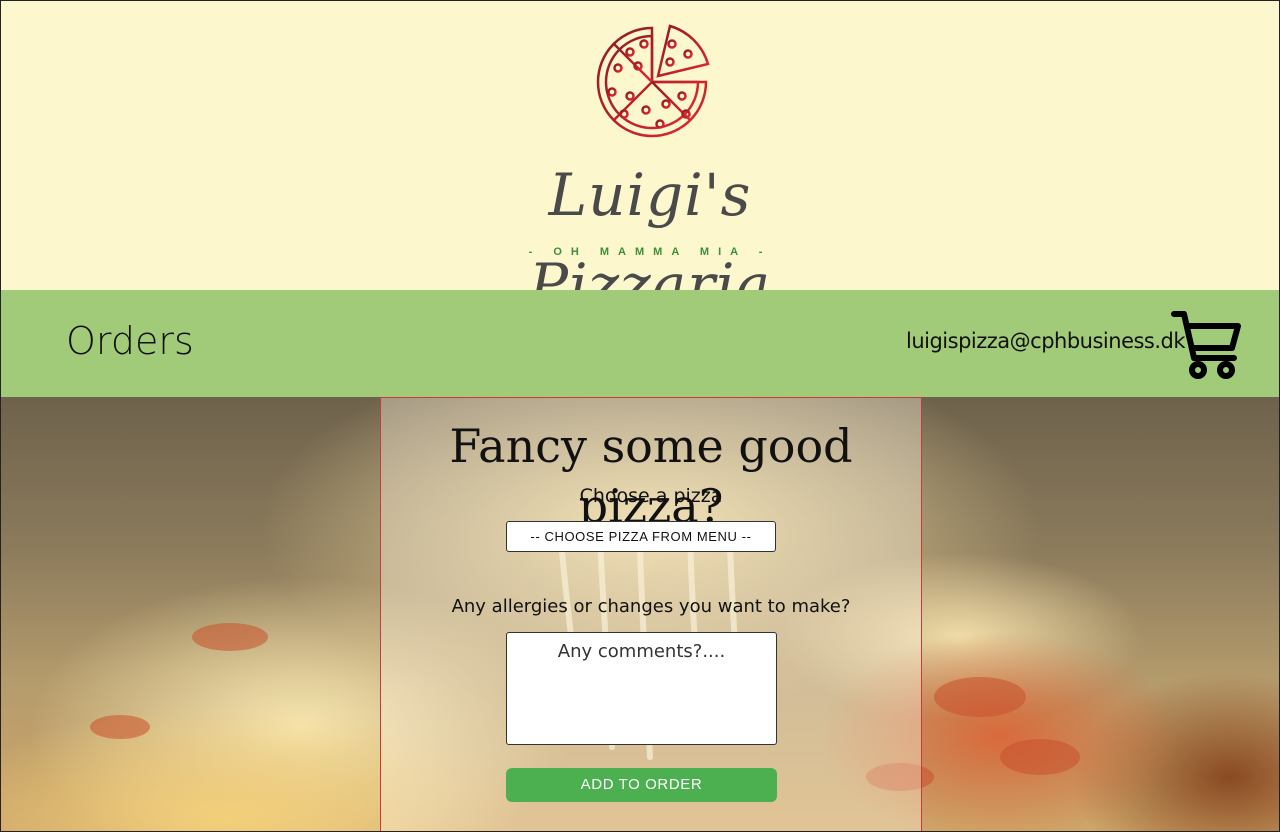  What do you see at coordinates (650, 240) in the screenshot?
I see `brand-name: Luigi's Pizzaria` at bounding box center [650, 240].